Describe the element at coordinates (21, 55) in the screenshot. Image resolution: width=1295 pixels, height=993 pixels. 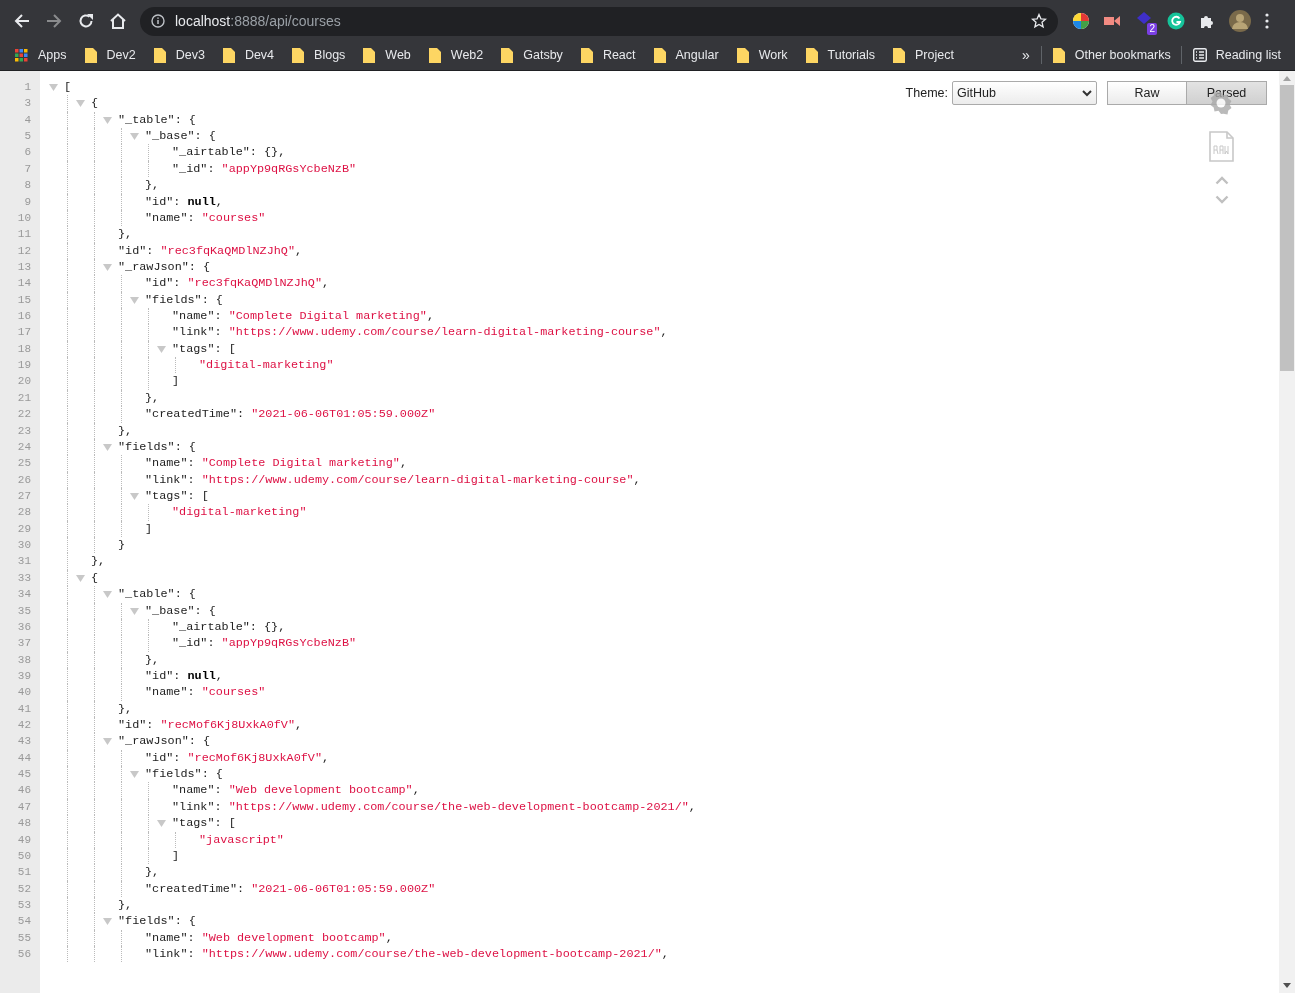
I see `apps-icon` at that location.